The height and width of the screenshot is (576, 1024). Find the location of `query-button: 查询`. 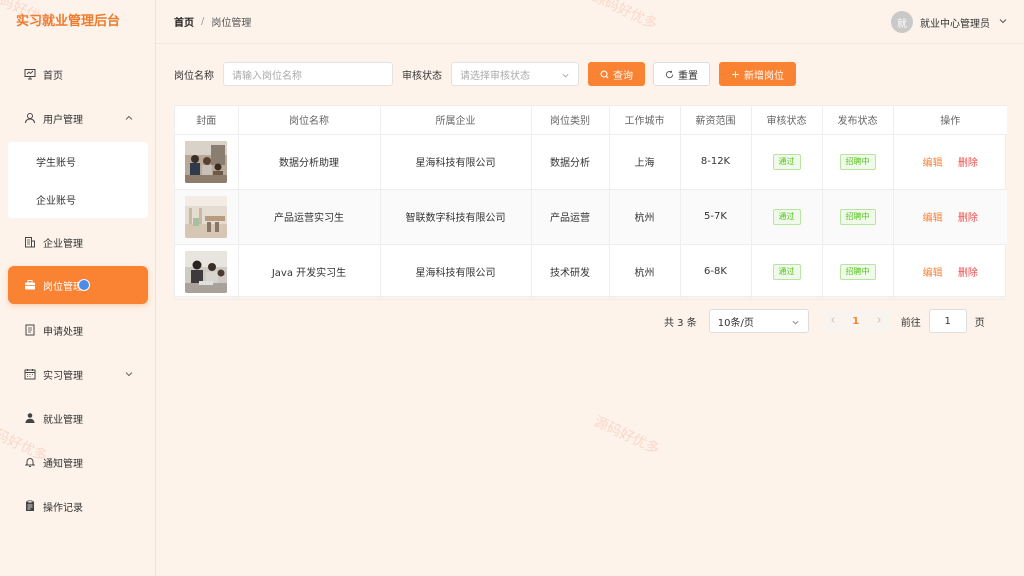

query-button: 查询 is located at coordinates (616, 74).